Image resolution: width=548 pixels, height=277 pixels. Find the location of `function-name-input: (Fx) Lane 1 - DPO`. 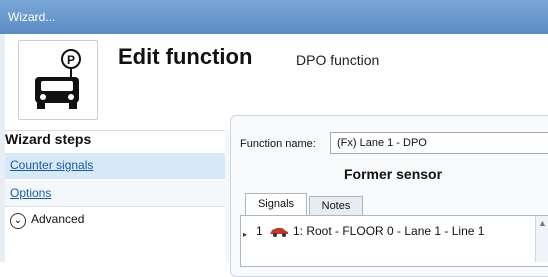

function-name-input: (Fx) Lane 1 - DPO is located at coordinates (439, 143).